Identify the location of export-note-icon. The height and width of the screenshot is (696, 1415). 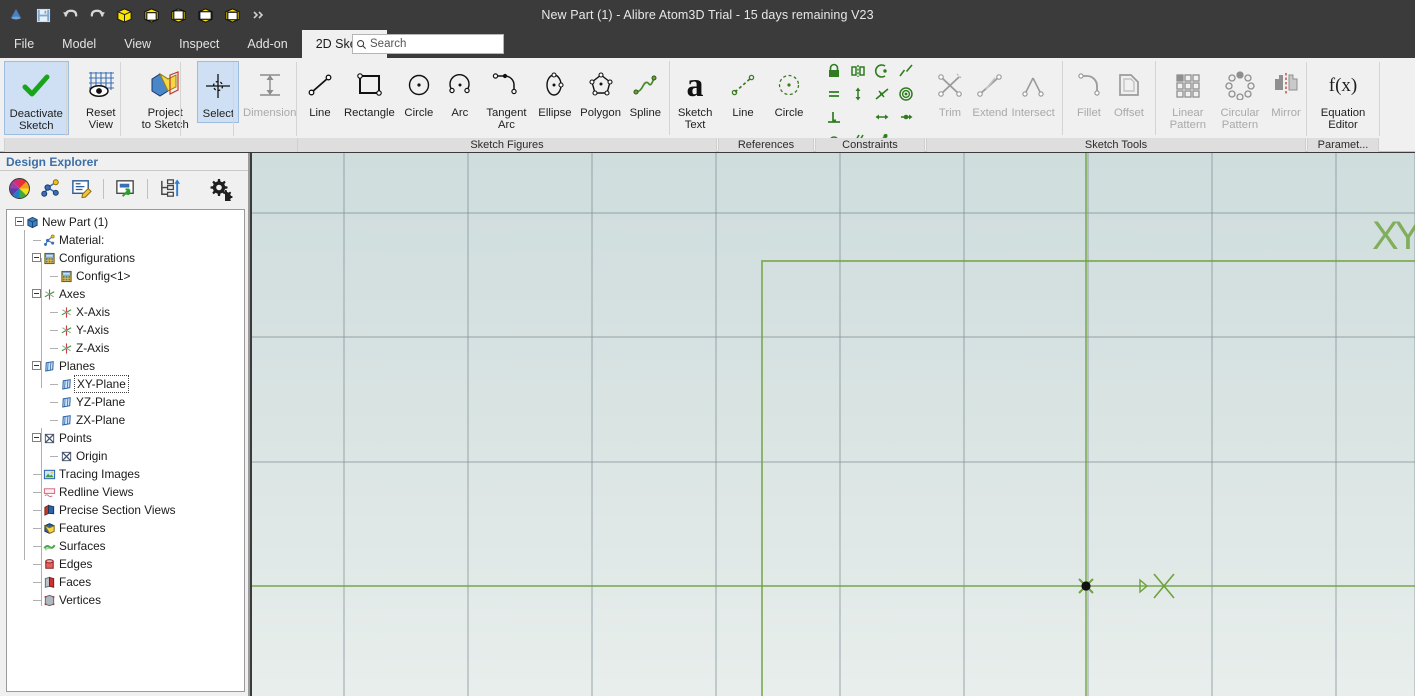
(125, 188).